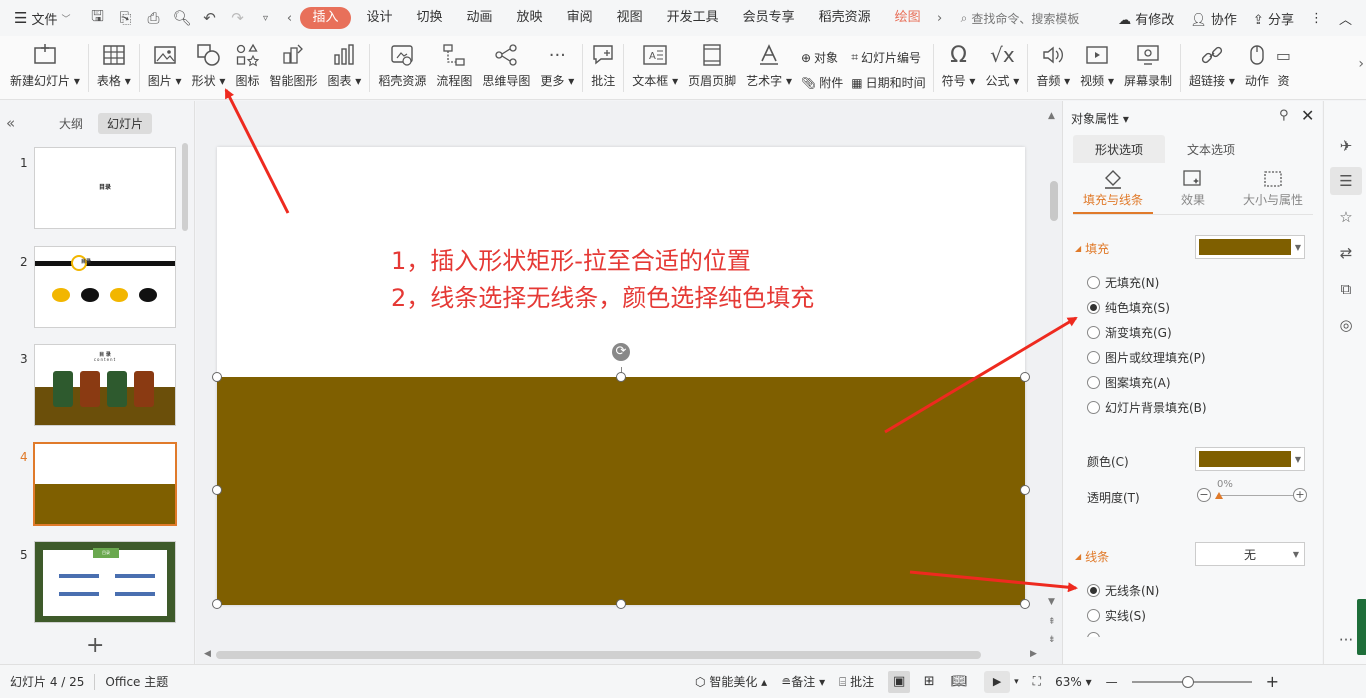  What do you see at coordinates (1092, 556) in the screenshot?
I see `line-section-header: ◢ 线条` at bounding box center [1092, 556].